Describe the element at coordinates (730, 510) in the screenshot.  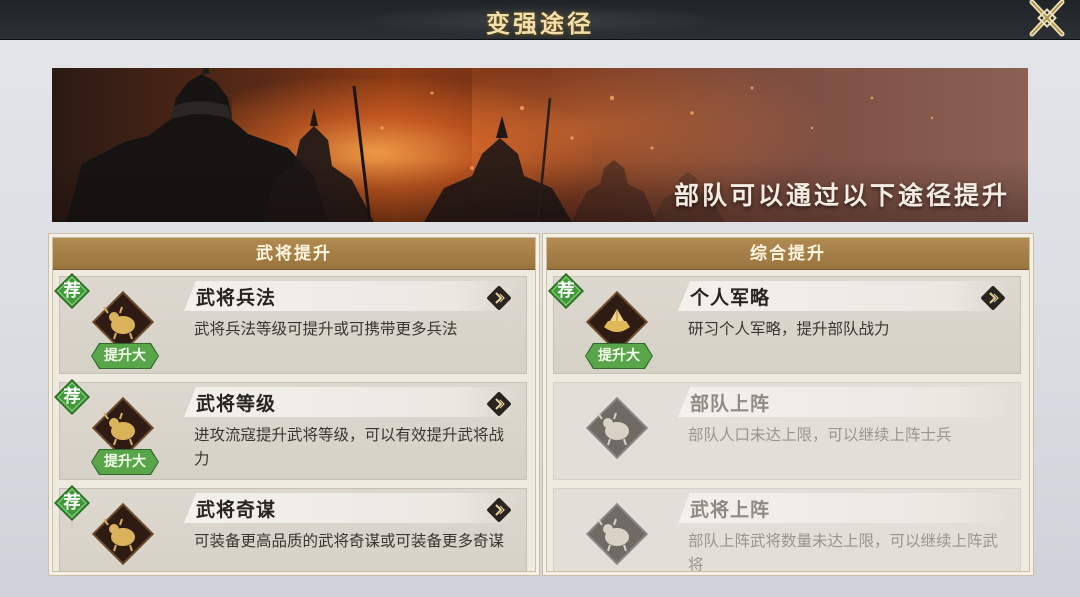
I see `card-title: 武将上阵` at that location.